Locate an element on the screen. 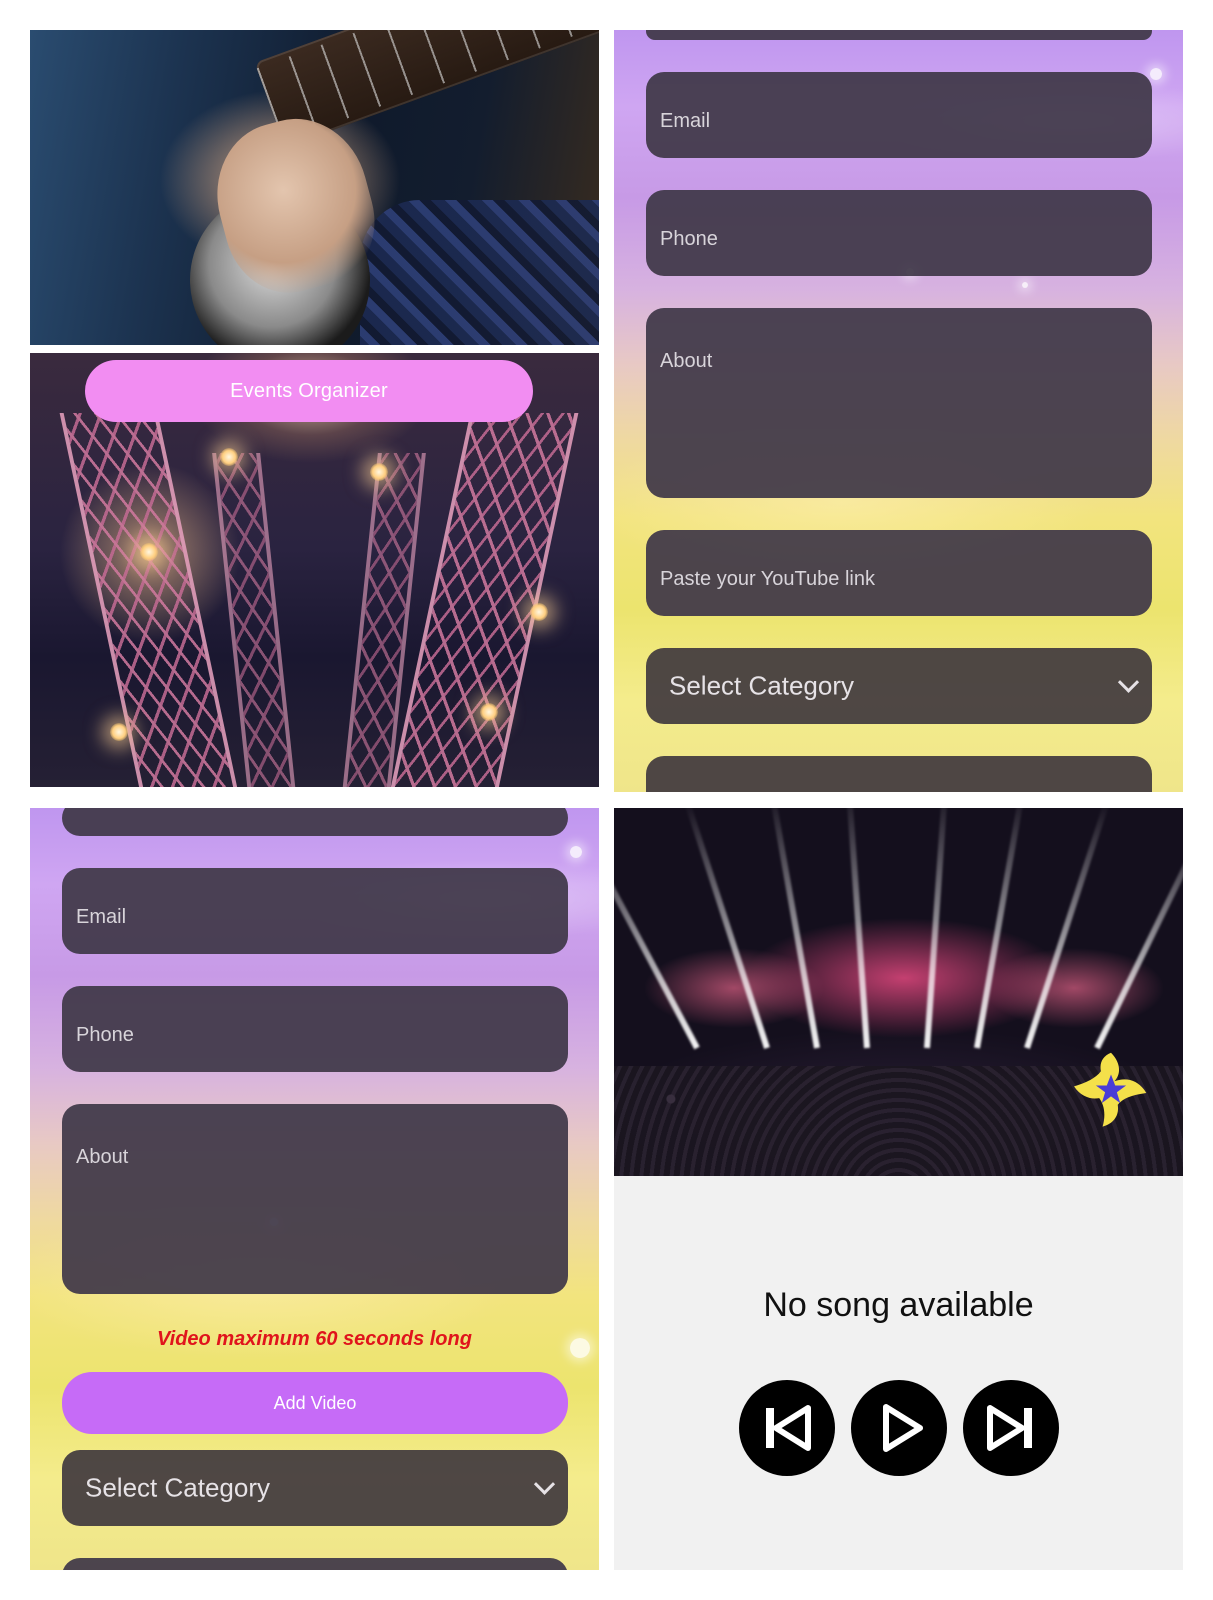 The width and height of the screenshot is (1213, 1600). sleeve-shape is located at coordinates (479, 272).